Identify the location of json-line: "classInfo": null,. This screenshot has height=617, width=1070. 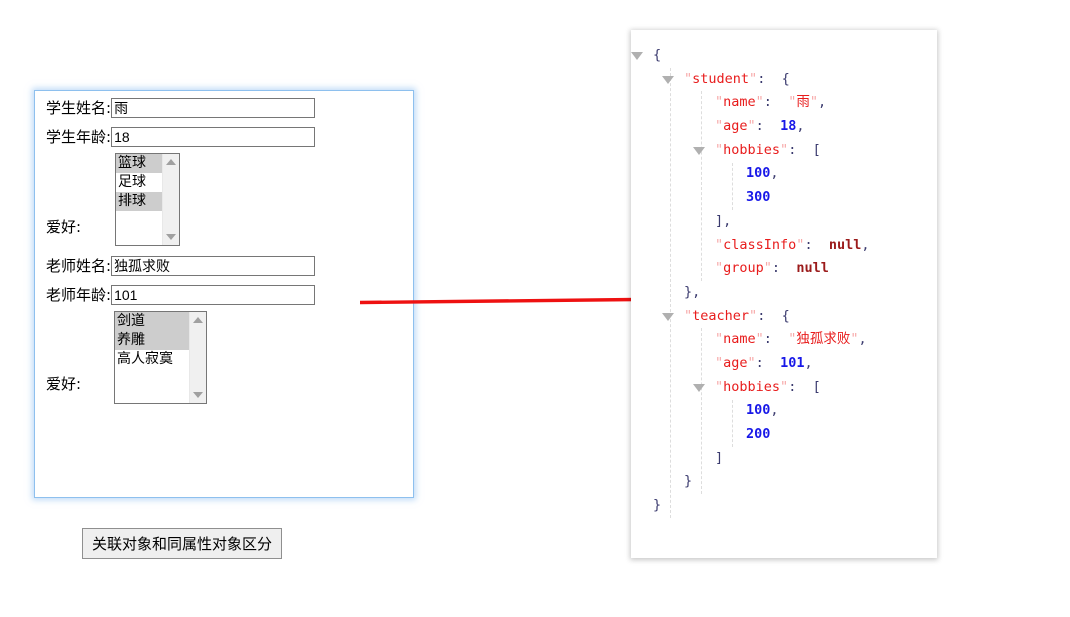
(784, 246).